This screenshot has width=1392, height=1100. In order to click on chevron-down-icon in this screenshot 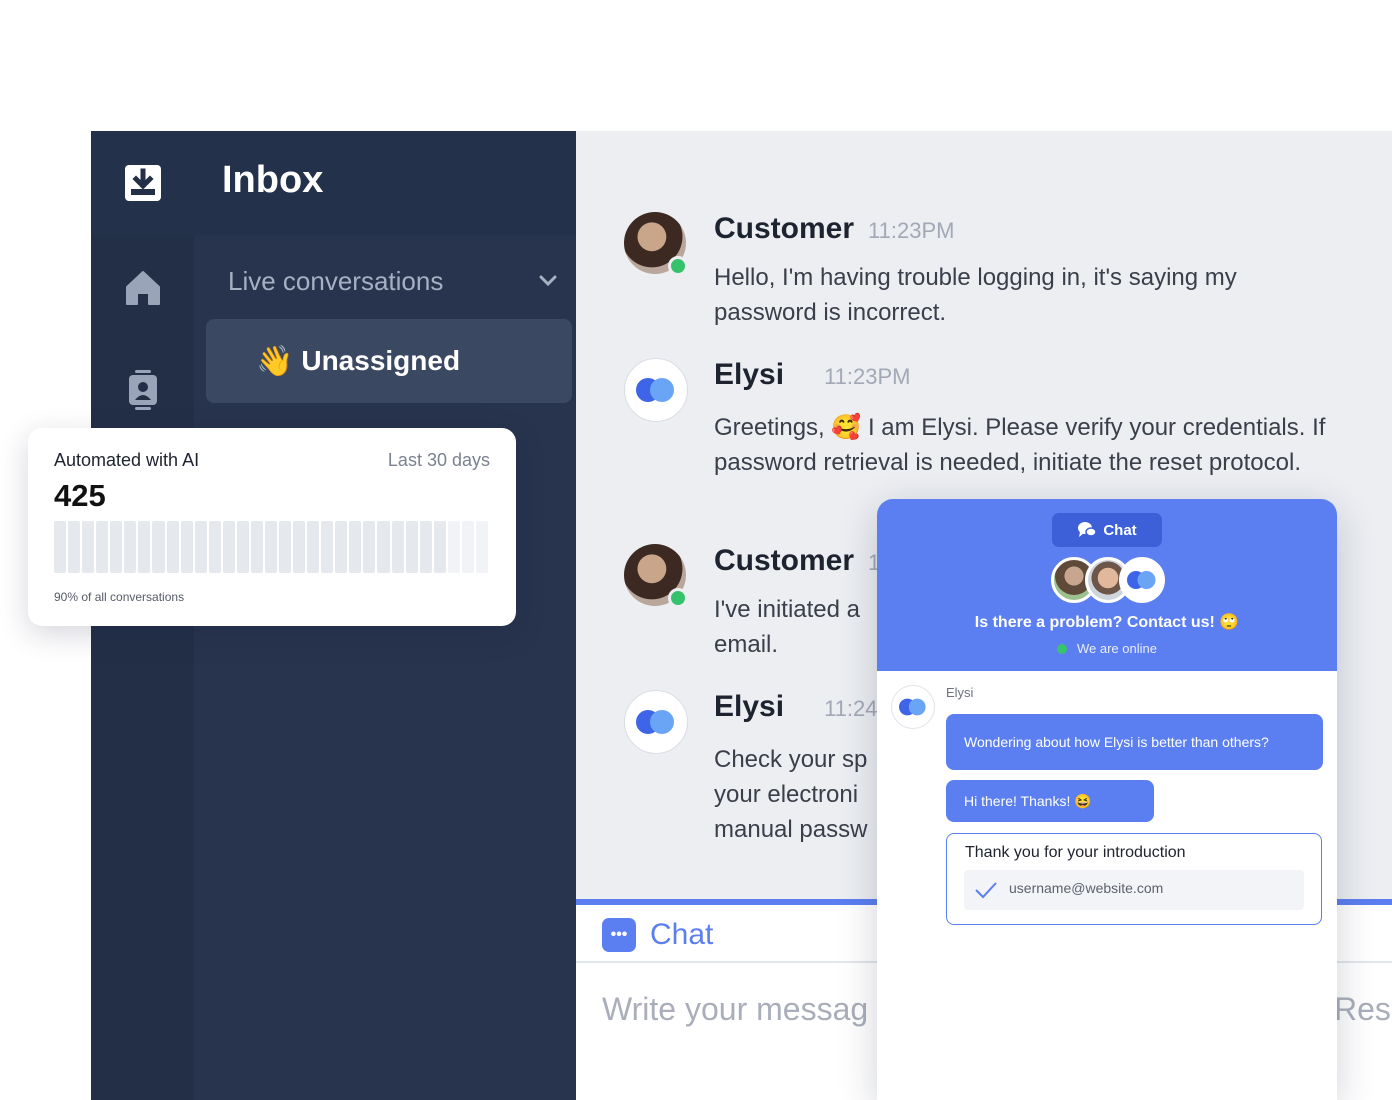, I will do `click(548, 281)`.